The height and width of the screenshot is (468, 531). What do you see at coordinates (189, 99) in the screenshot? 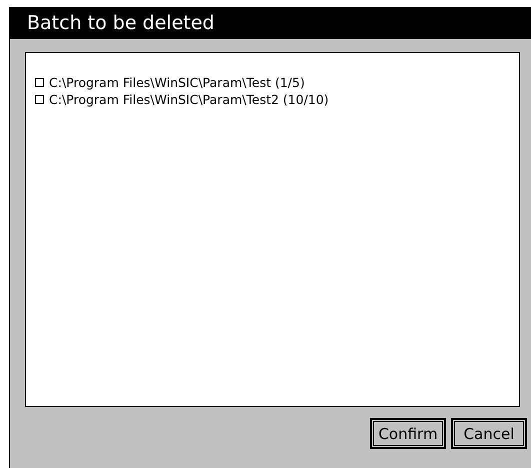
I see `batch-path: C:\Program Files\WinSIC\Param\Test2 (10/10)` at bounding box center [189, 99].